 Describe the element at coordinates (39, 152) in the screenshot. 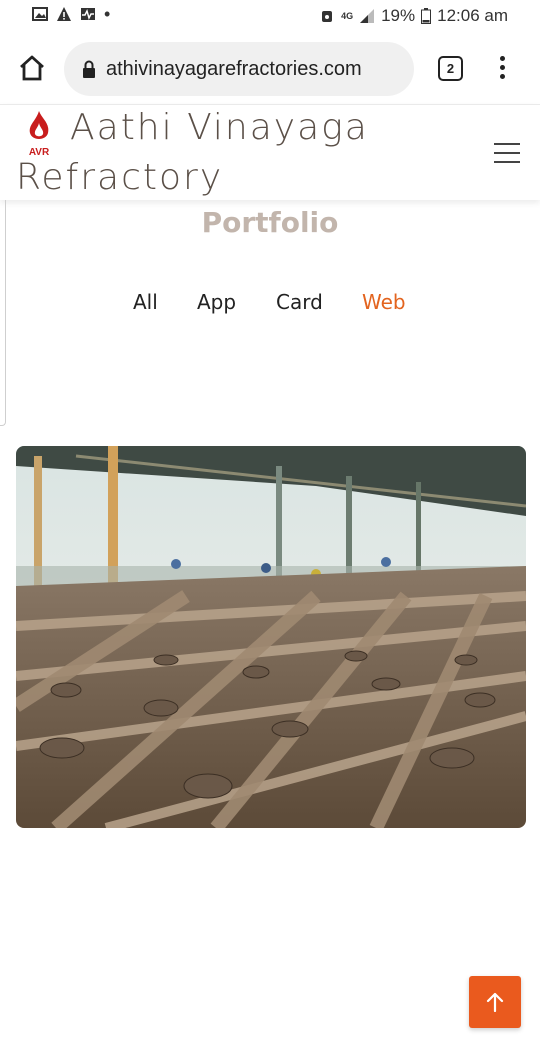

I see `logo-text: AVR` at that location.